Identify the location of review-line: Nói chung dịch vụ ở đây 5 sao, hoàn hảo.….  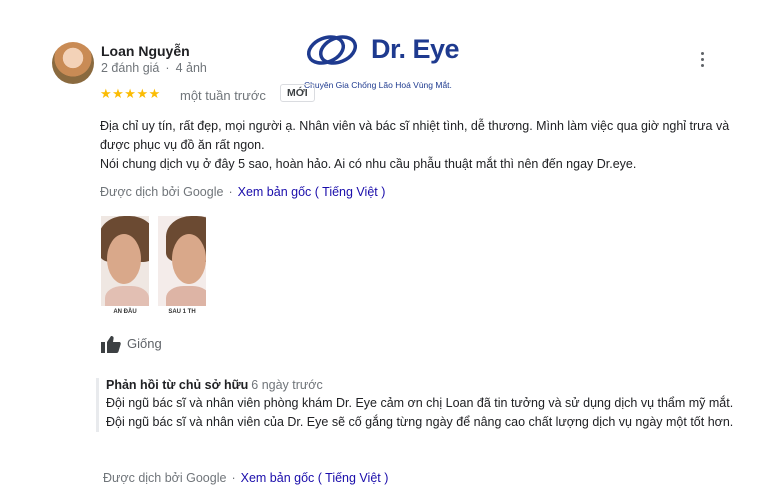
(368, 164).